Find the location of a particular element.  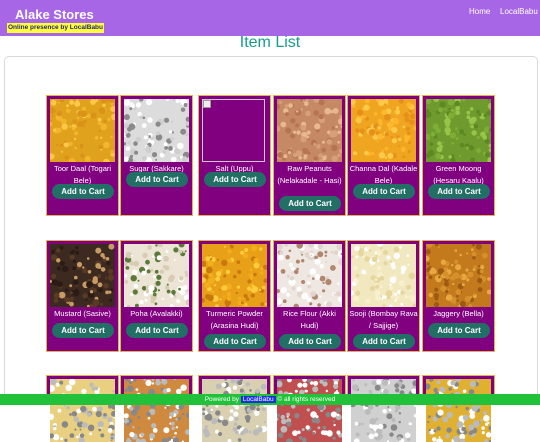

mustard-photo is located at coordinates (82, 275).